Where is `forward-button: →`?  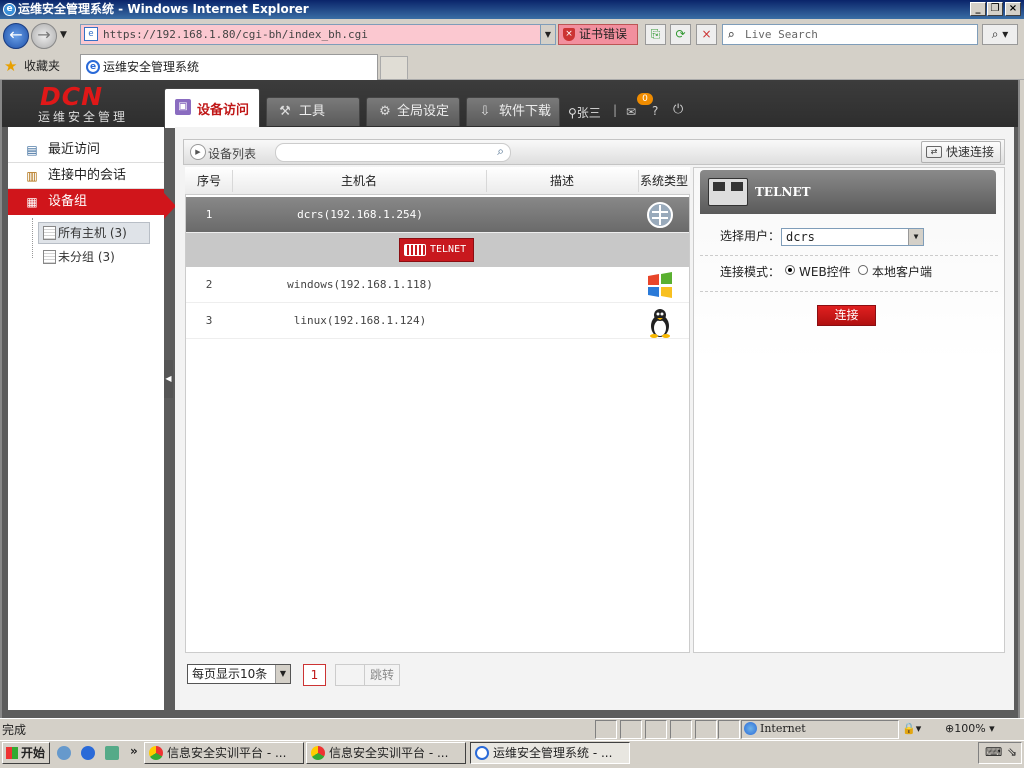
forward-button: → is located at coordinates (44, 36).